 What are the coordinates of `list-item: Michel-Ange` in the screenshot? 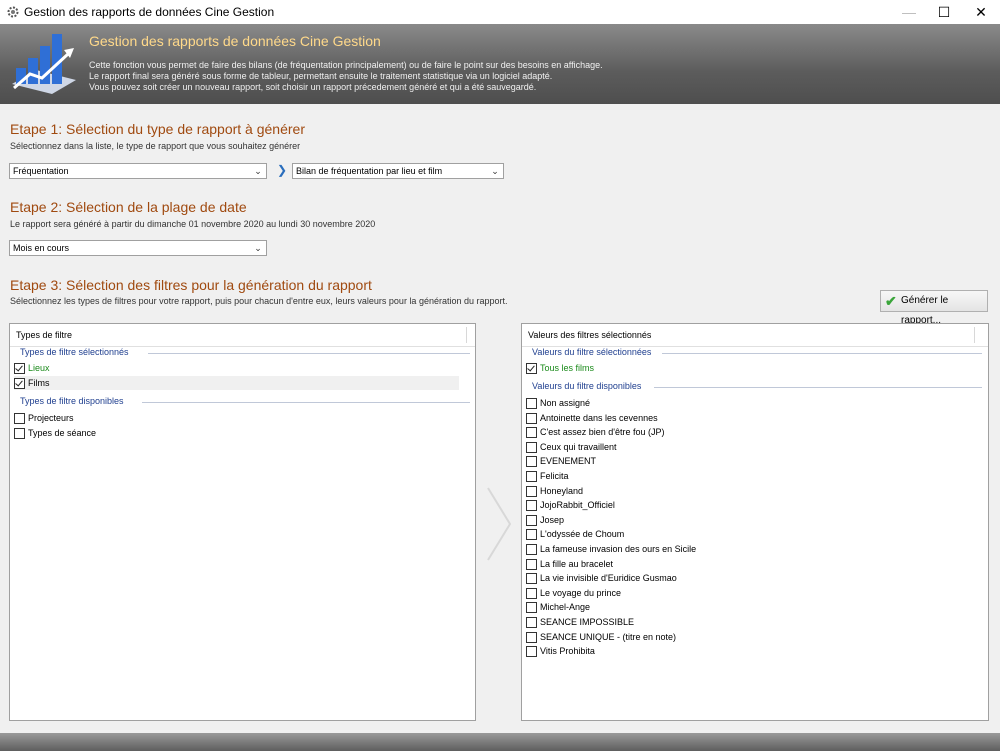 It's located at (748, 607).